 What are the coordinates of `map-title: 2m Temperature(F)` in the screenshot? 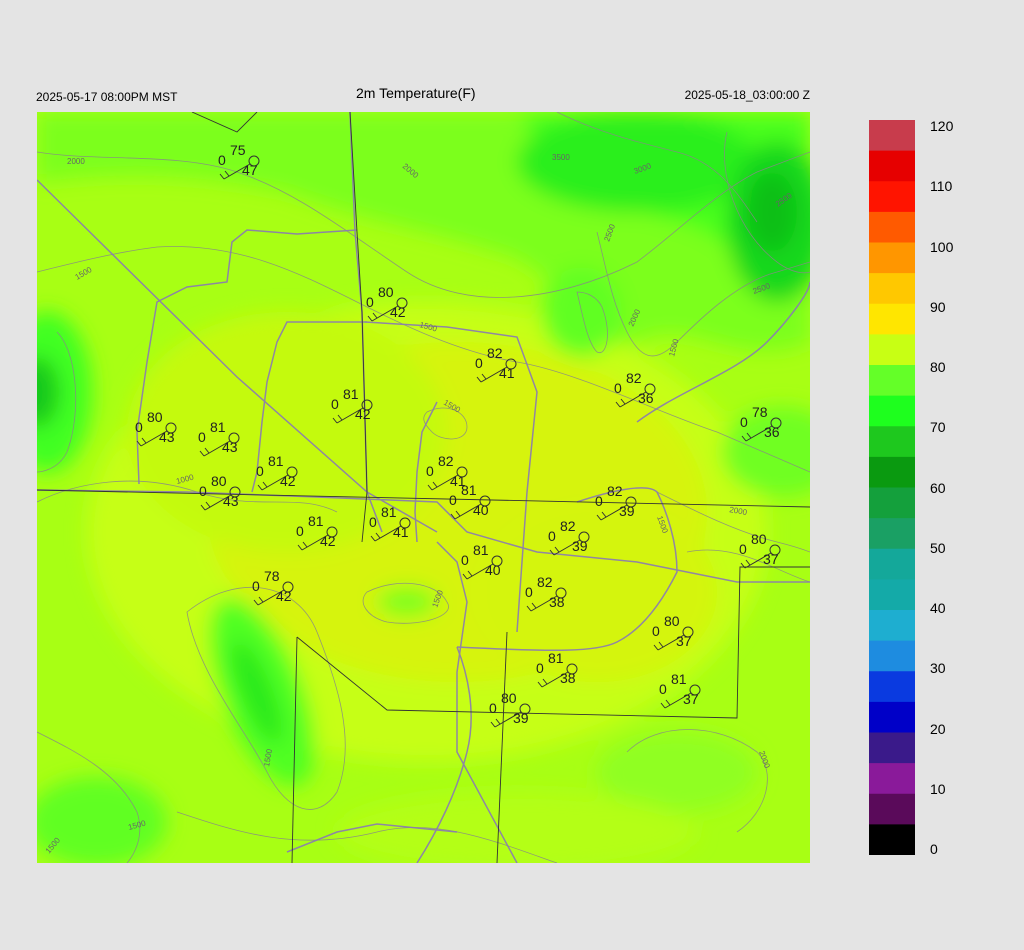 It's located at (416, 93).